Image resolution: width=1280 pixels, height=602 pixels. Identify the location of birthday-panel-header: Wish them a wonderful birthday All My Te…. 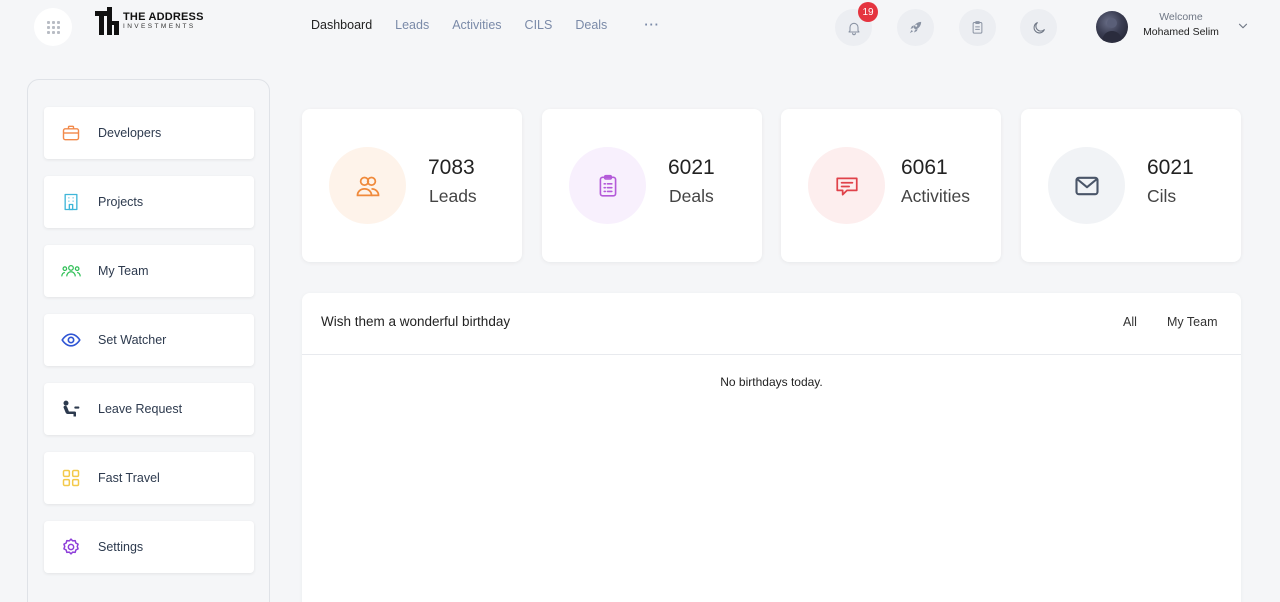
(771, 324).